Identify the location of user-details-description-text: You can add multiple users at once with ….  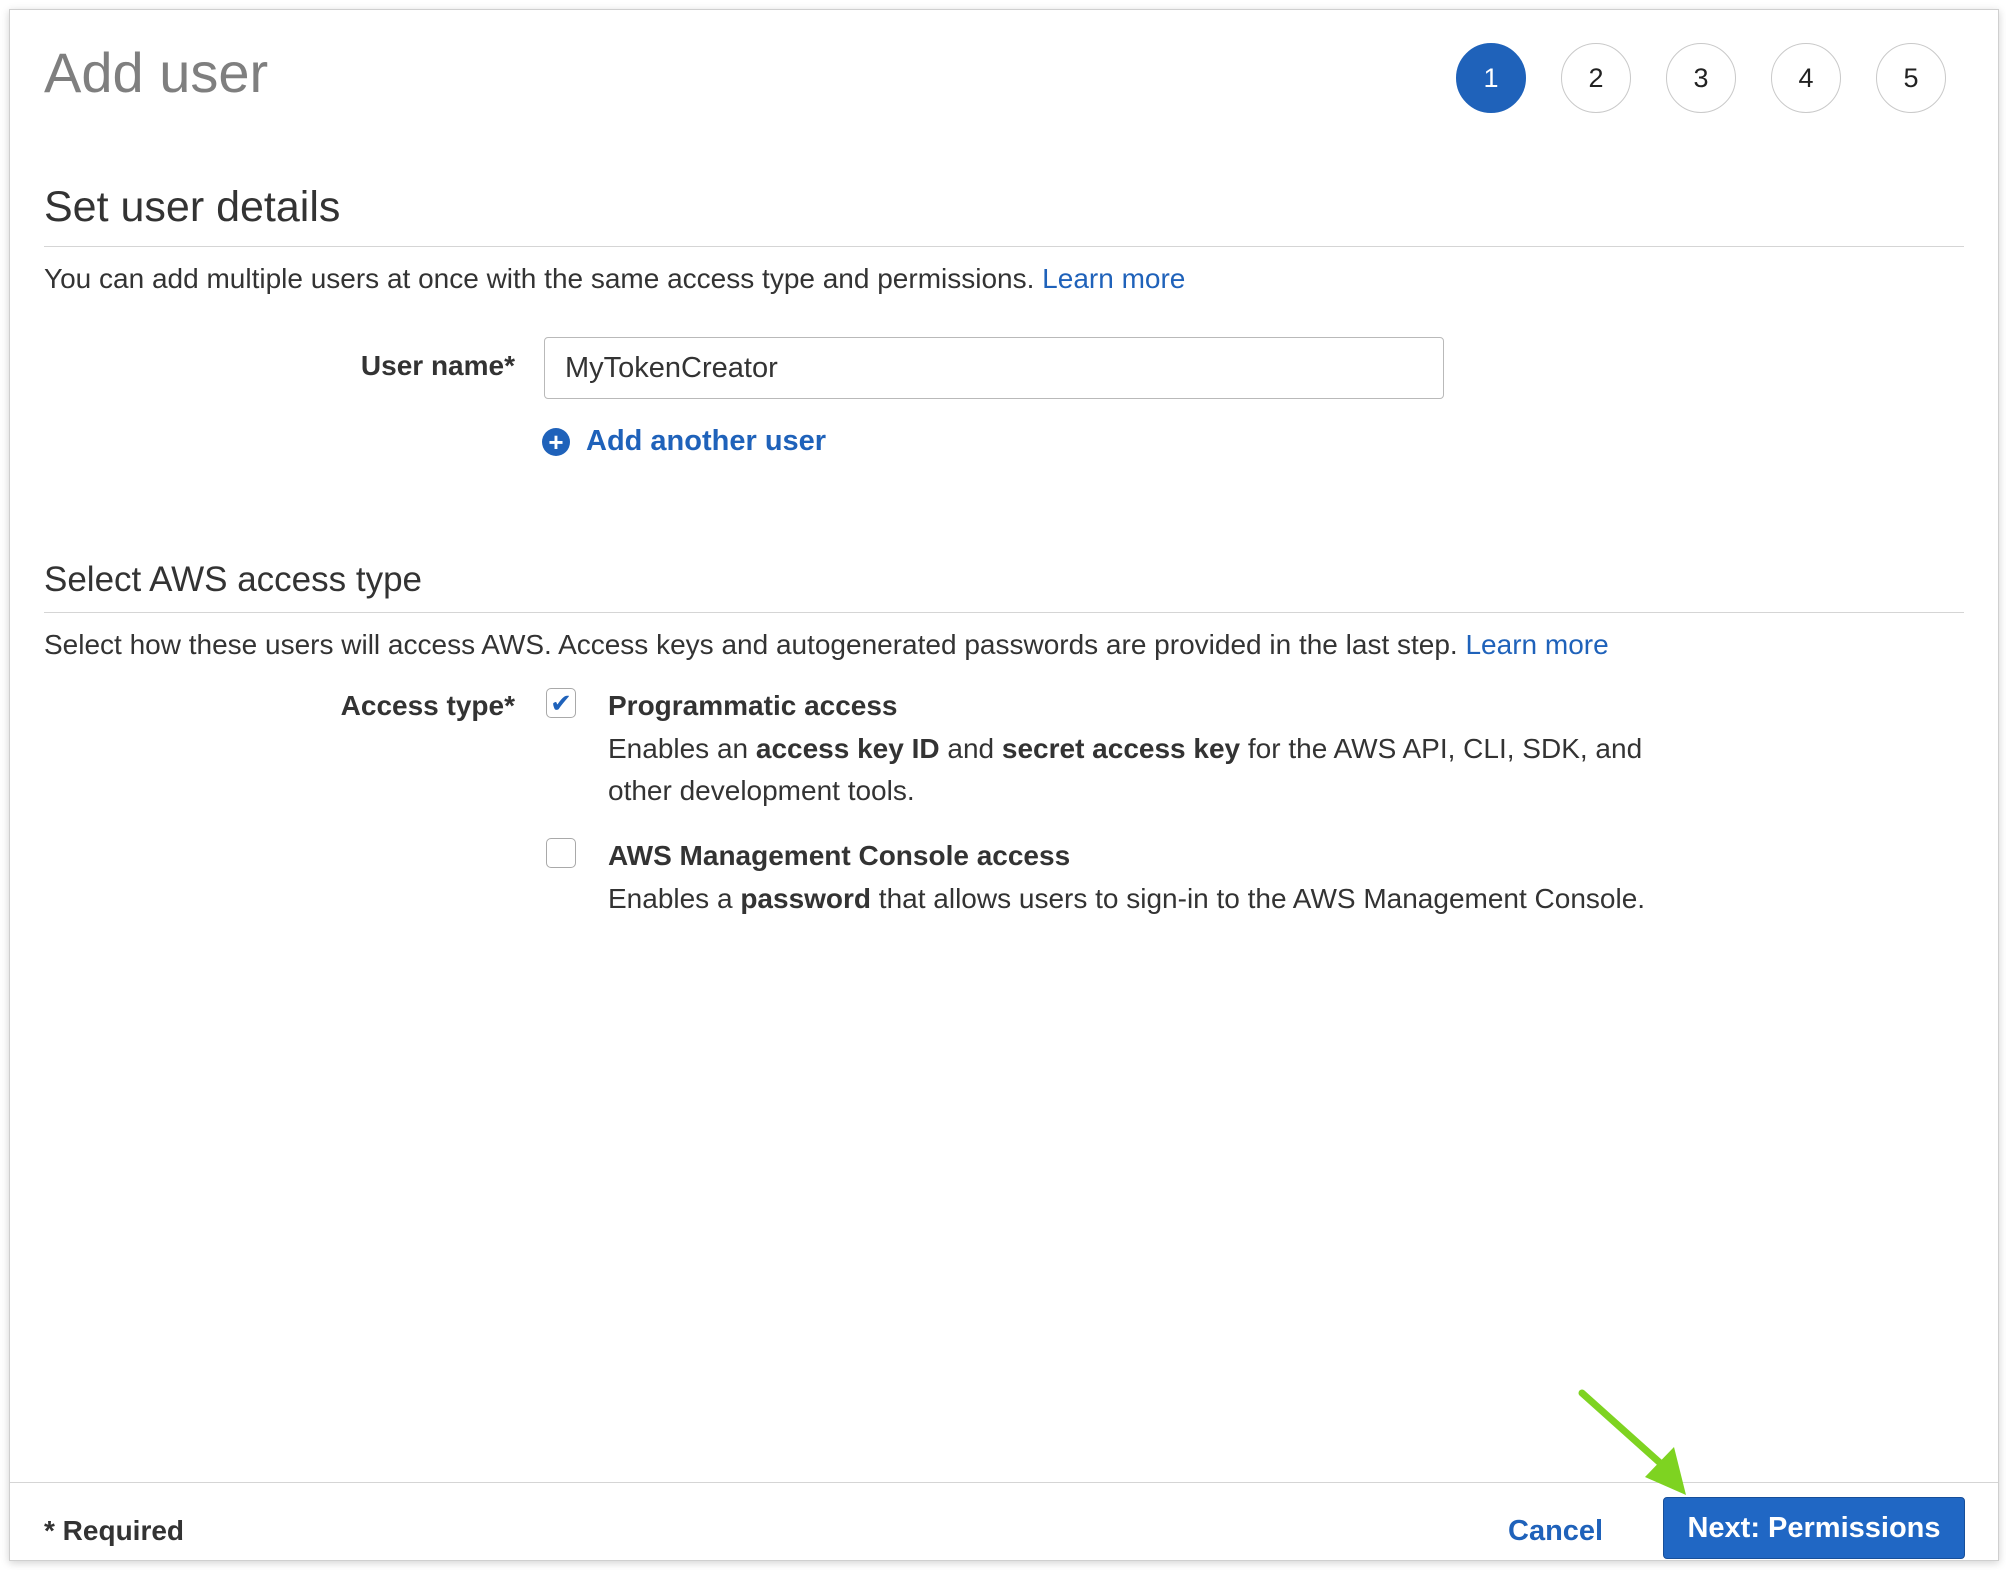
(539, 278).